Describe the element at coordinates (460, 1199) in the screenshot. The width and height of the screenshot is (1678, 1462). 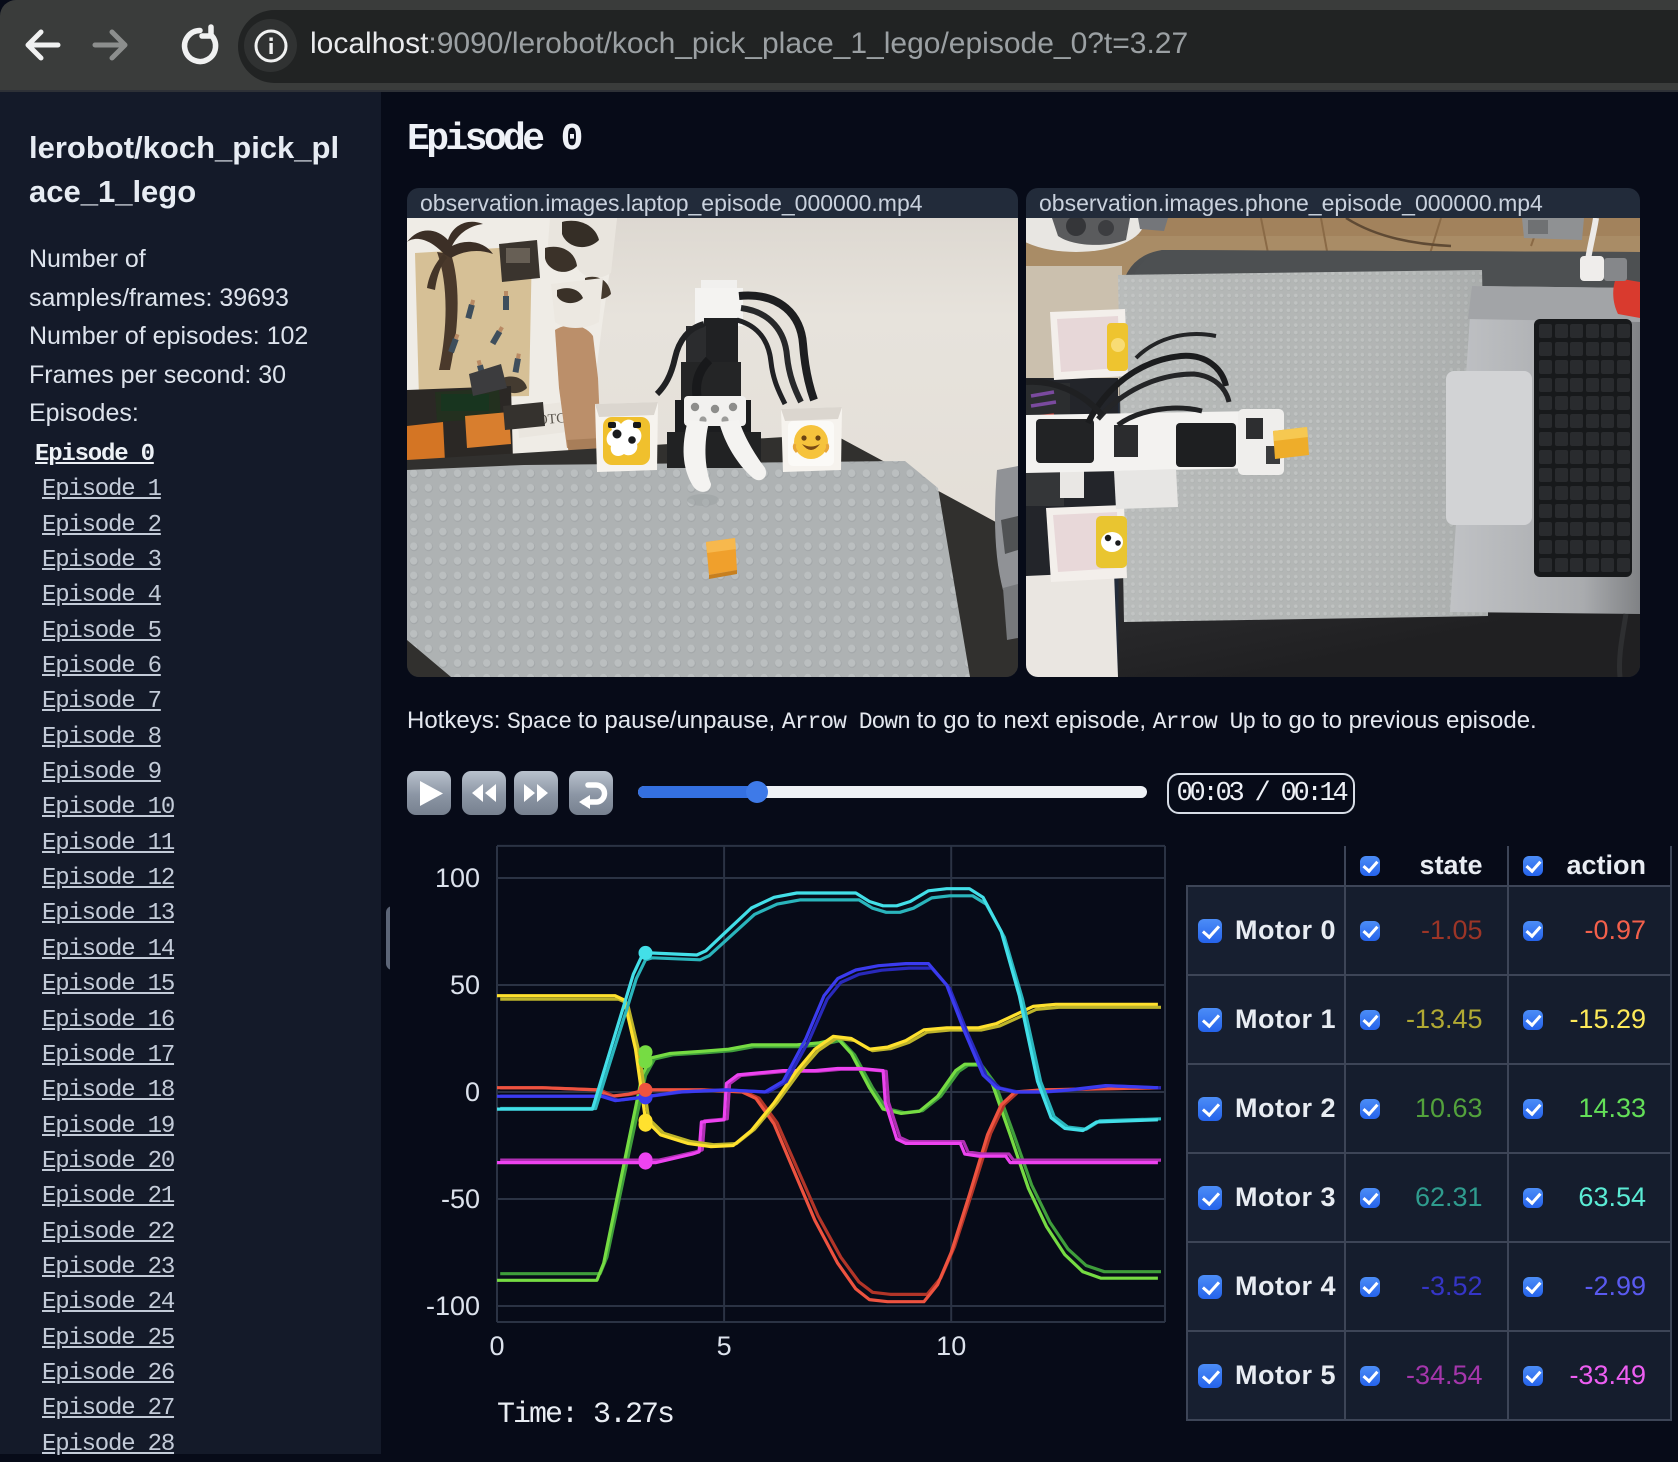
I see `svg-text: -50` at that location.